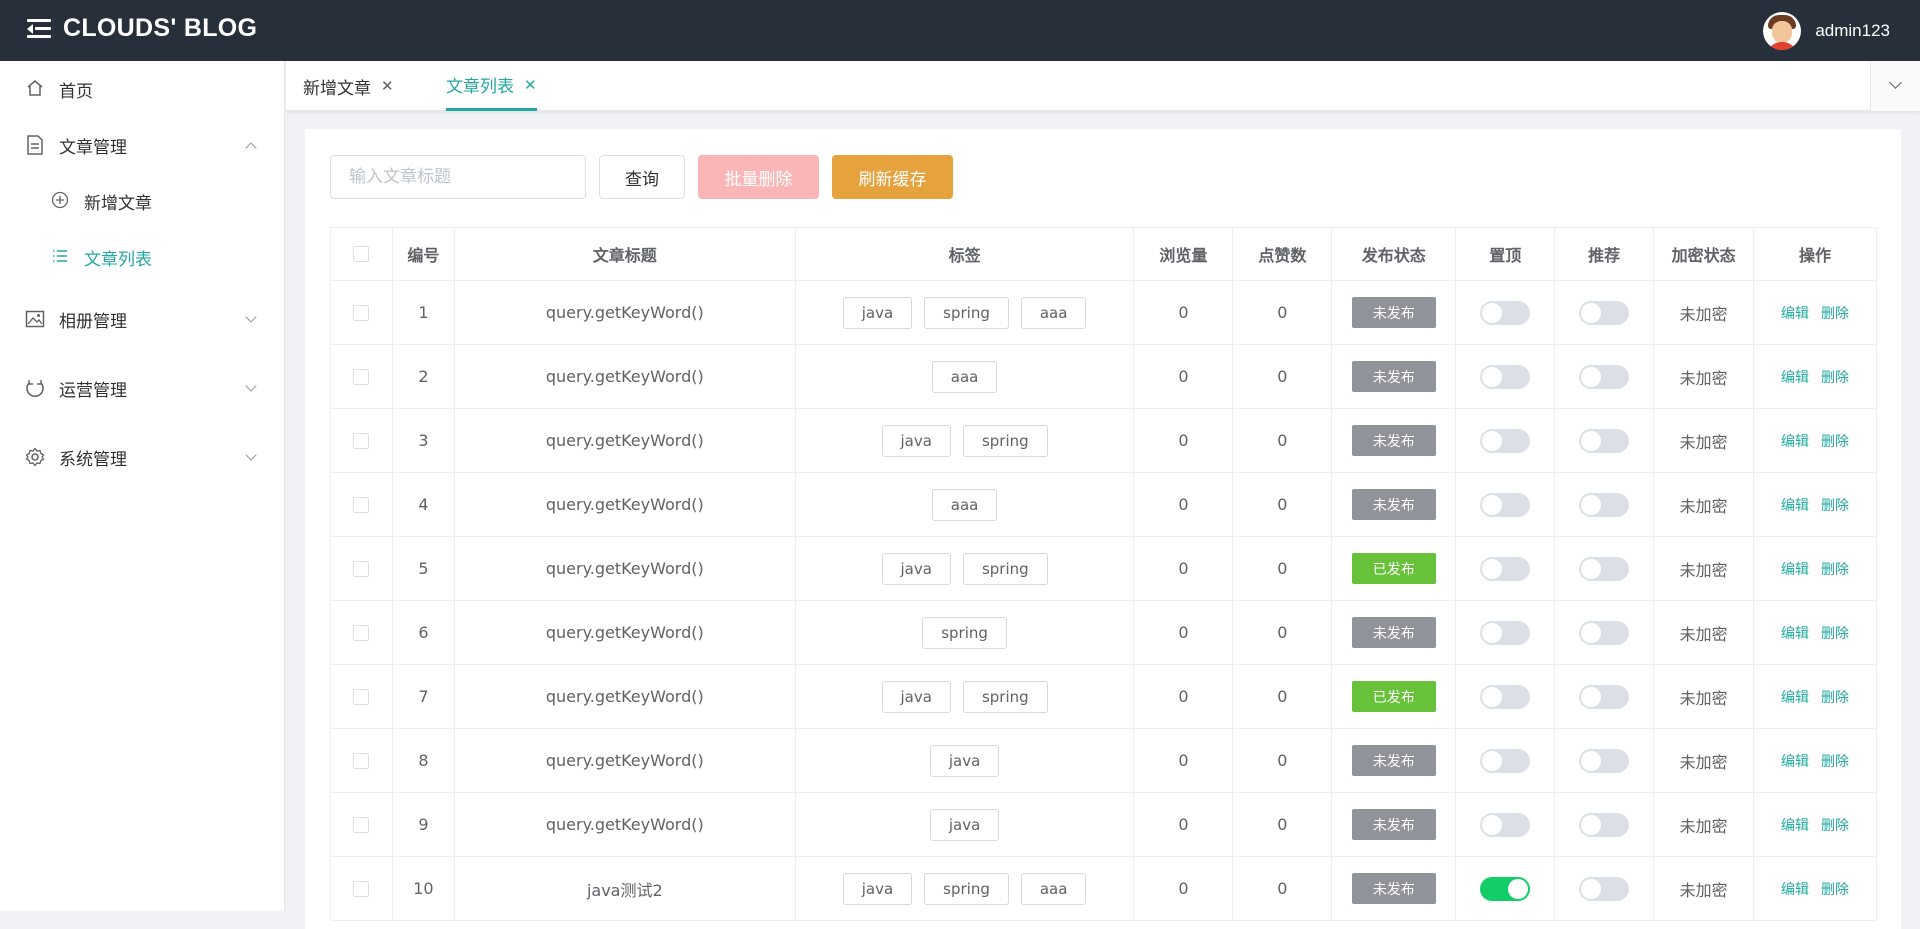 The image size is (1920, 929). I want to click on sidebar-item-article-management: 文章管理, so click(142, 145).